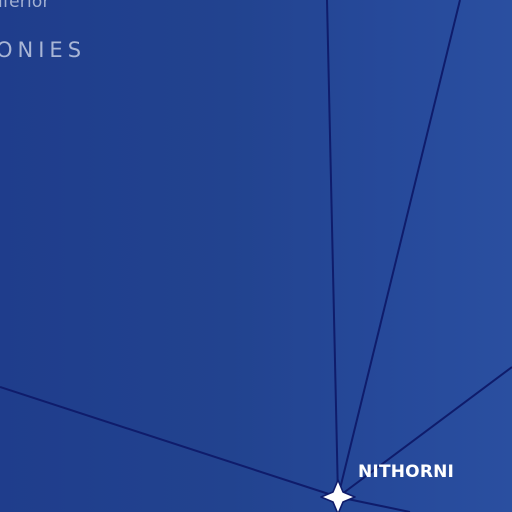 The height and width of the screenshot is (512, 512). What do you see at coordinates (25, 6) in the screenshot?
I see `region-label-top: ıferior` at bounding box center [25, 6].